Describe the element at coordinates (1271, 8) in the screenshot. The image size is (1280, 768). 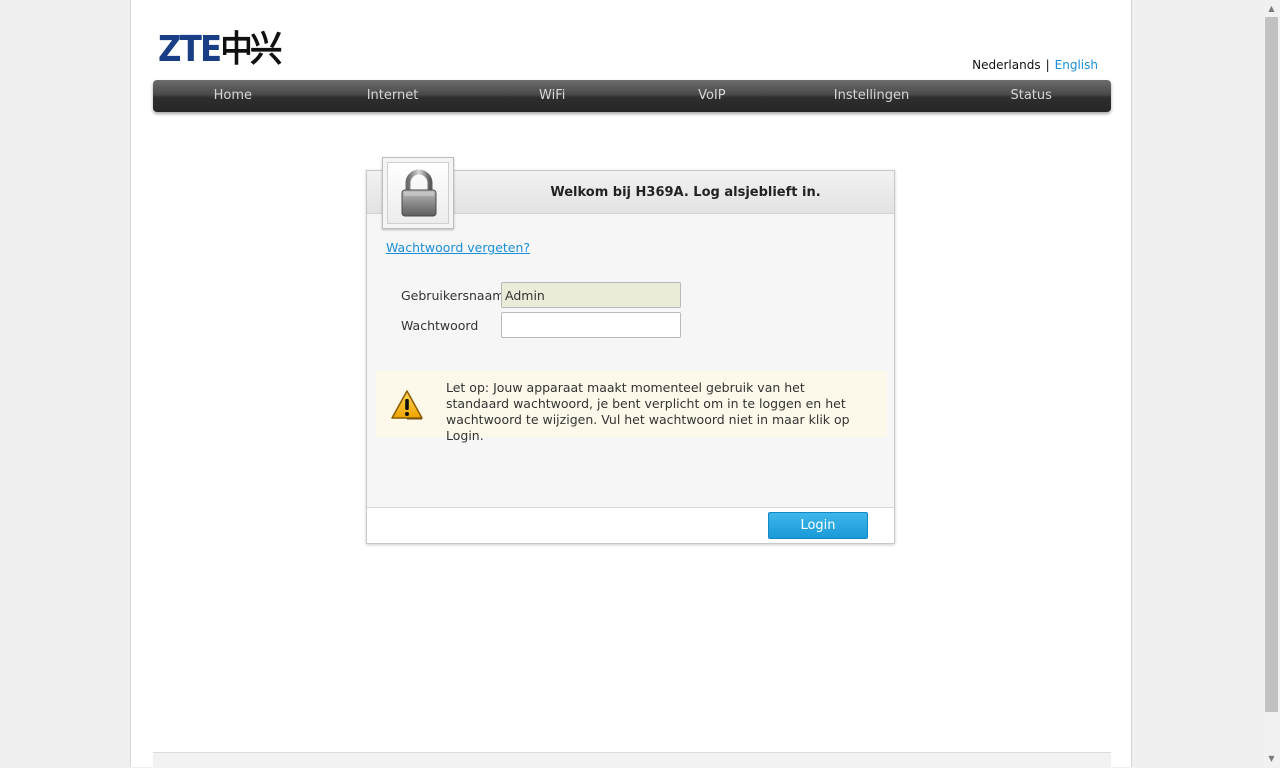
I see `scroll-up-arrow-icon: ▲` at that location.